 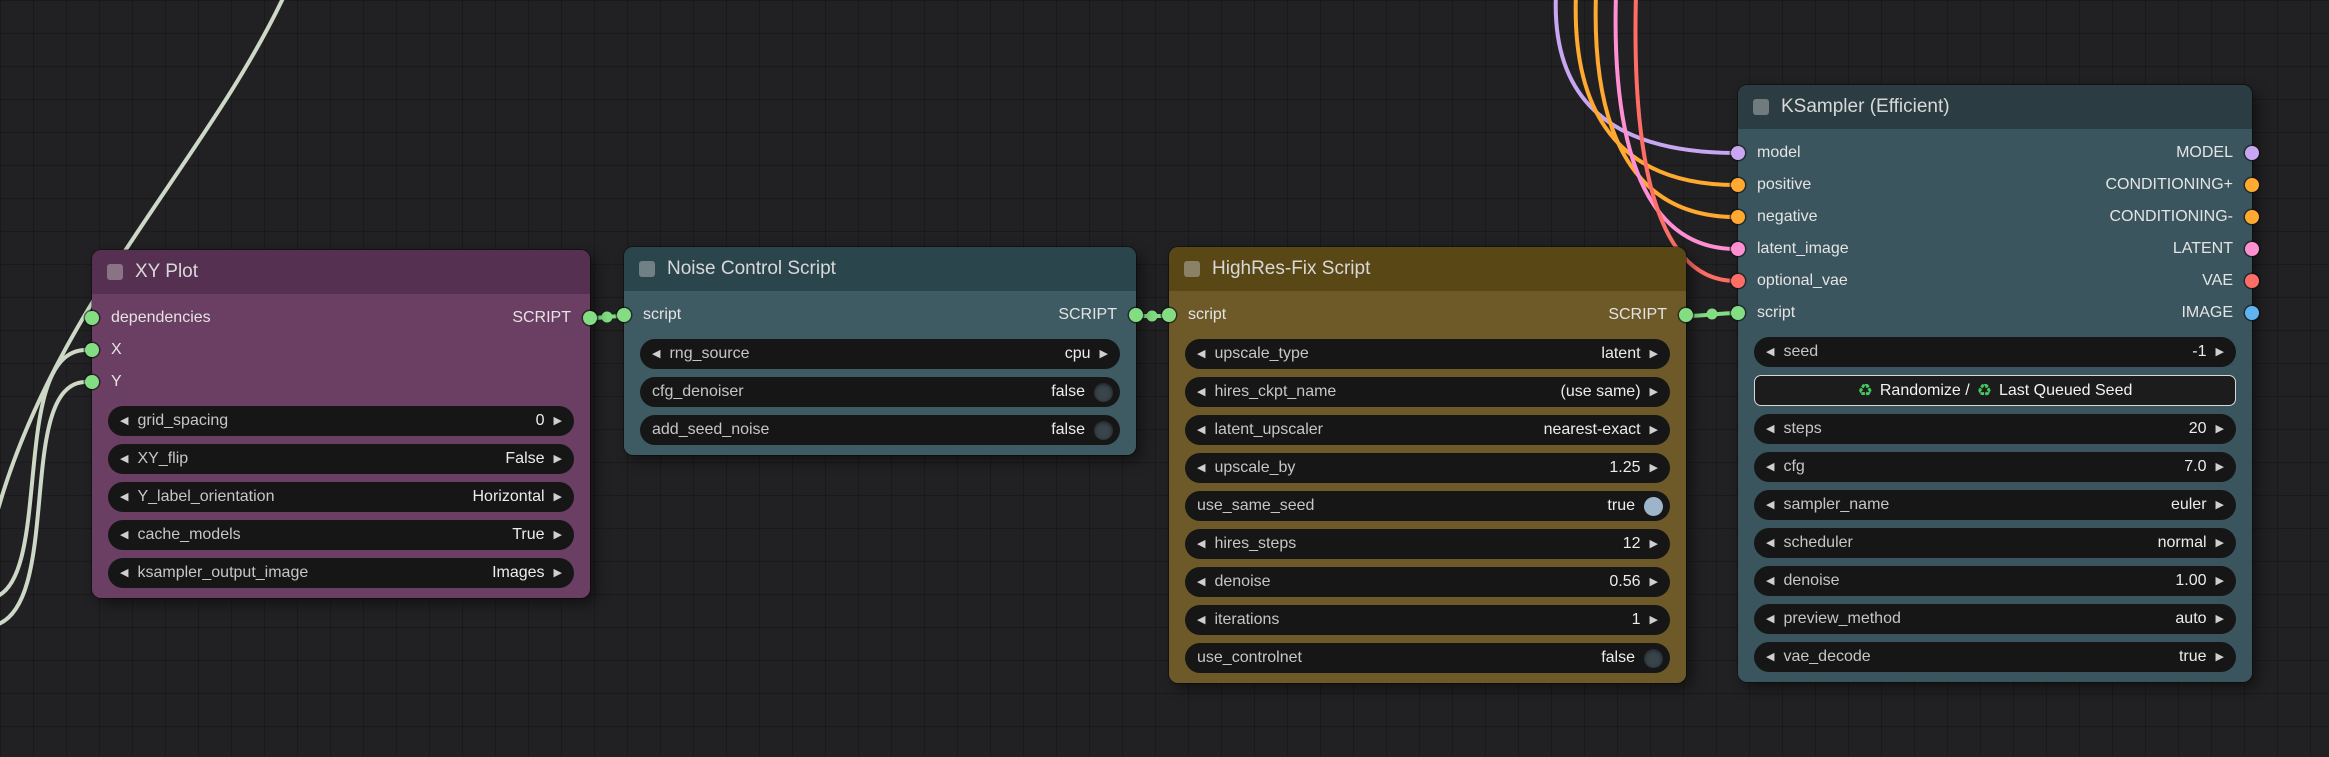 I want to click on widget-scheduler: ◀ scheduler normal ▶, so click(x=1995, y=543).